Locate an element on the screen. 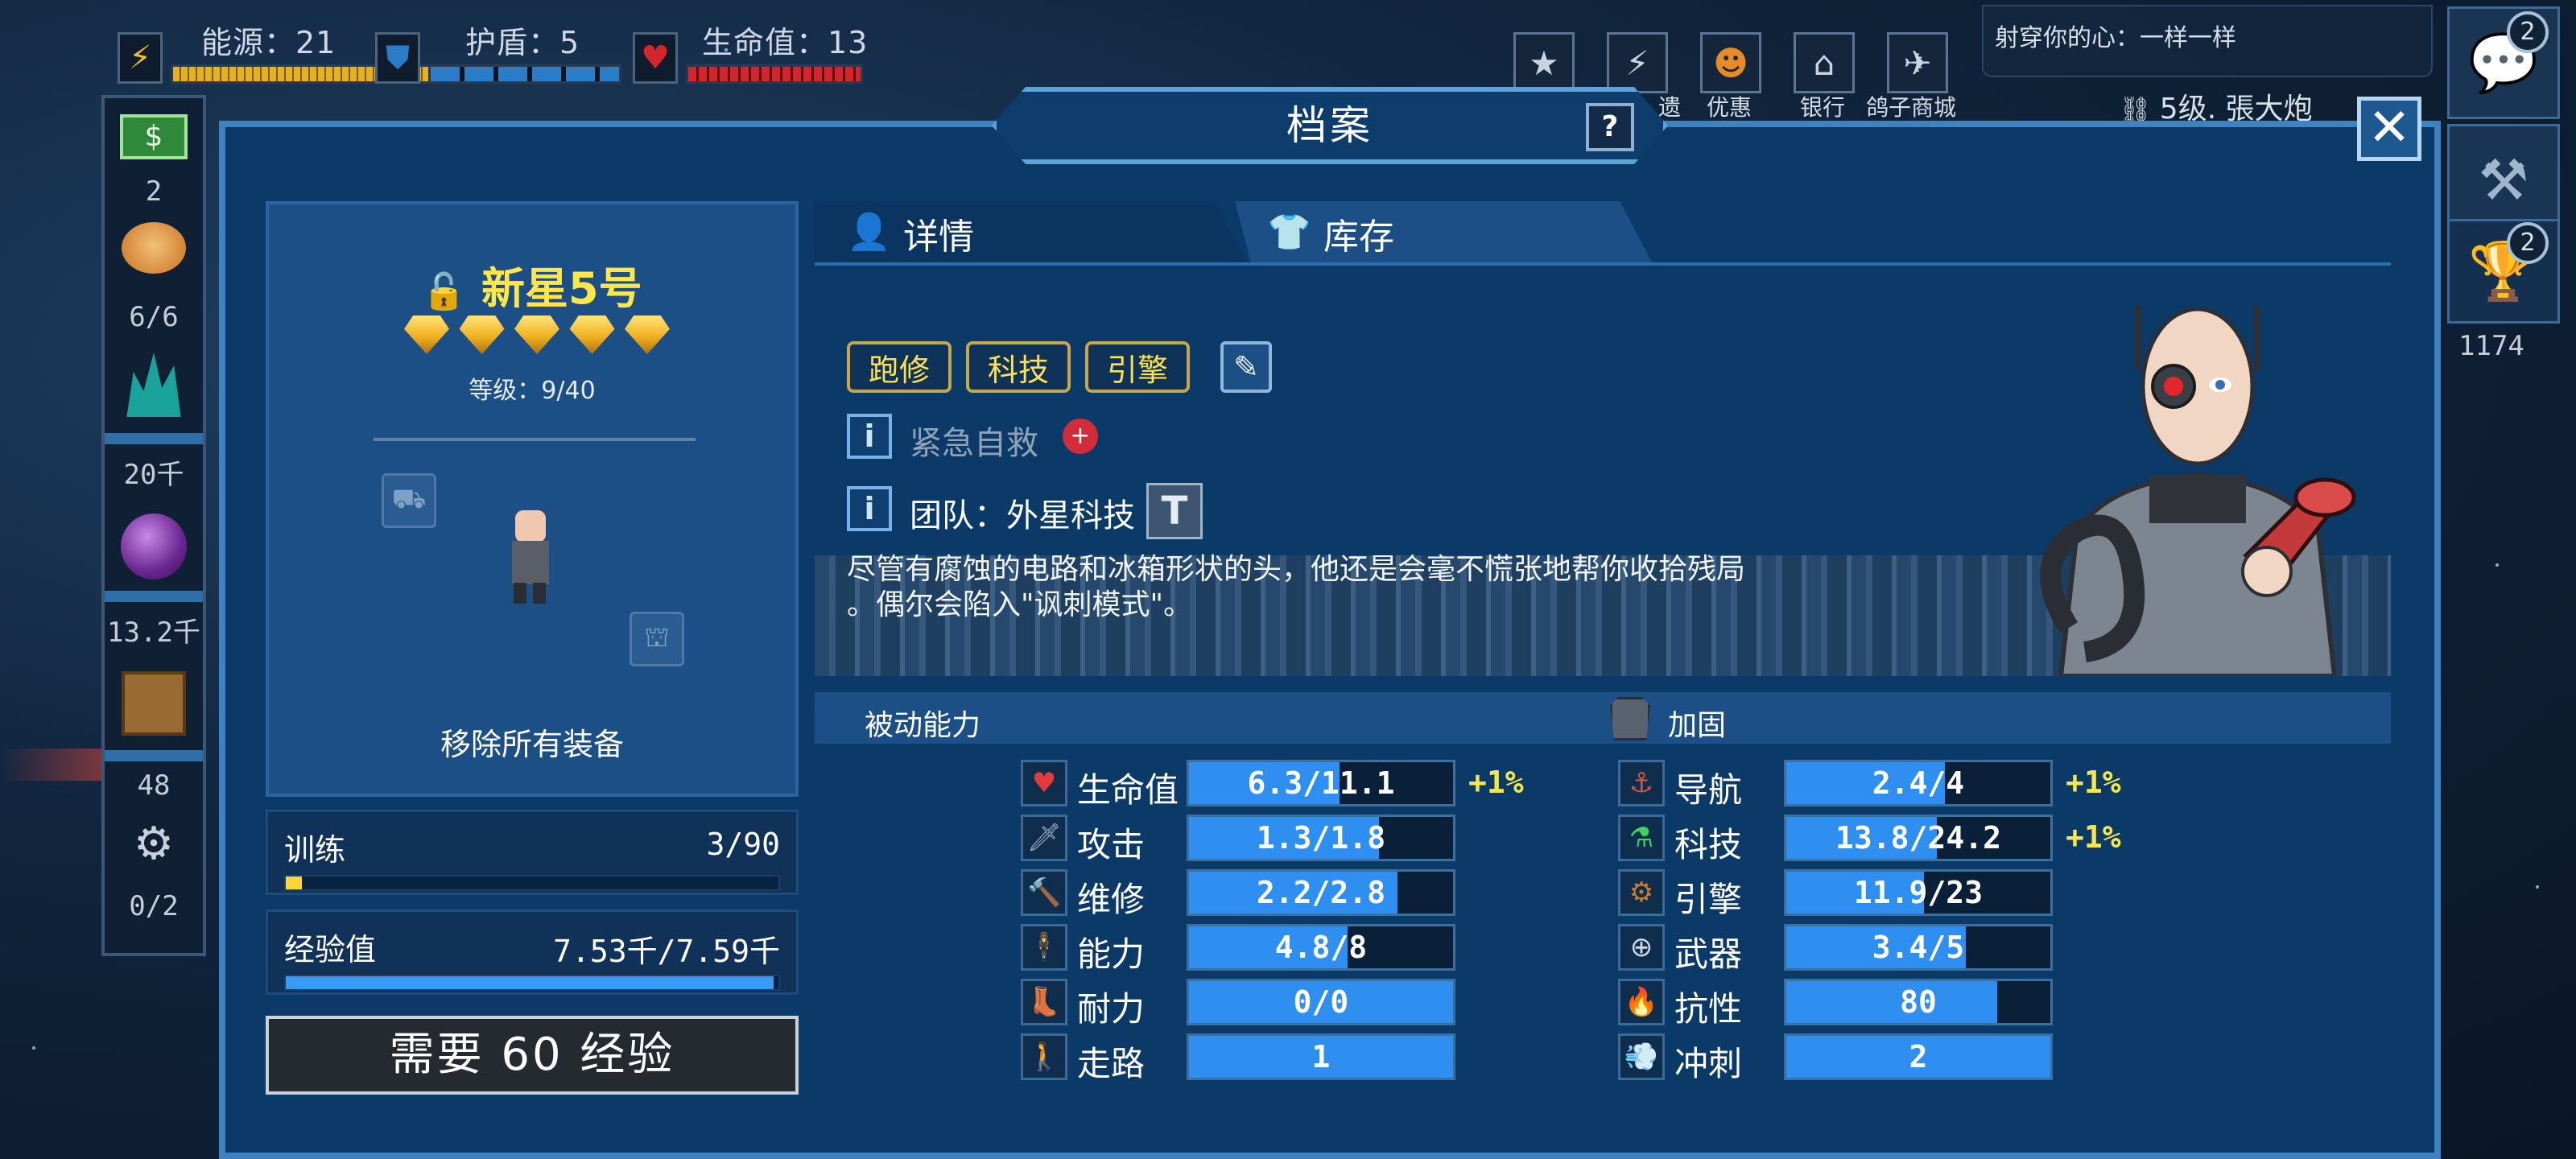 This screenshot has width=2576, height=1159. stats_left-stat-value: 0/0 is located at coordinates (1321, 1002).